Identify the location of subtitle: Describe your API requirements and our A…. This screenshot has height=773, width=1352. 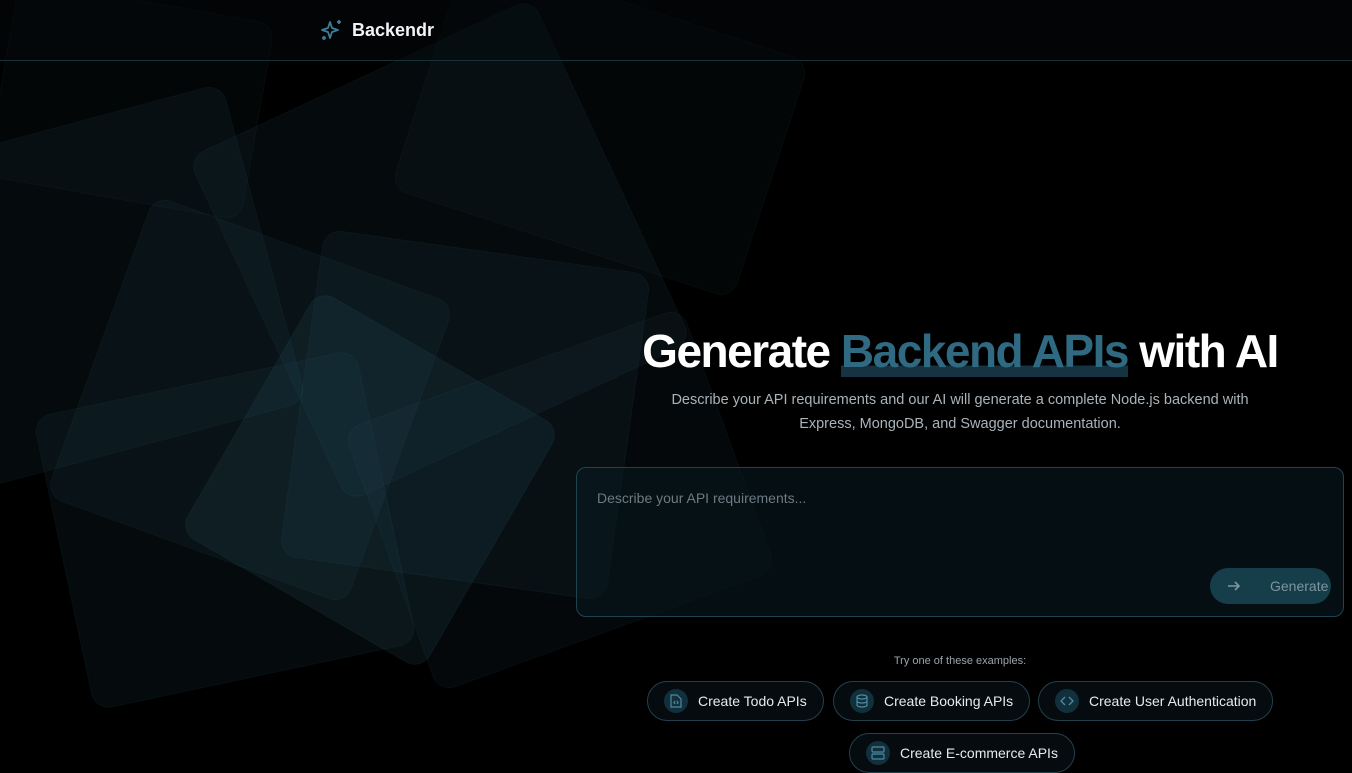
(960, 412).